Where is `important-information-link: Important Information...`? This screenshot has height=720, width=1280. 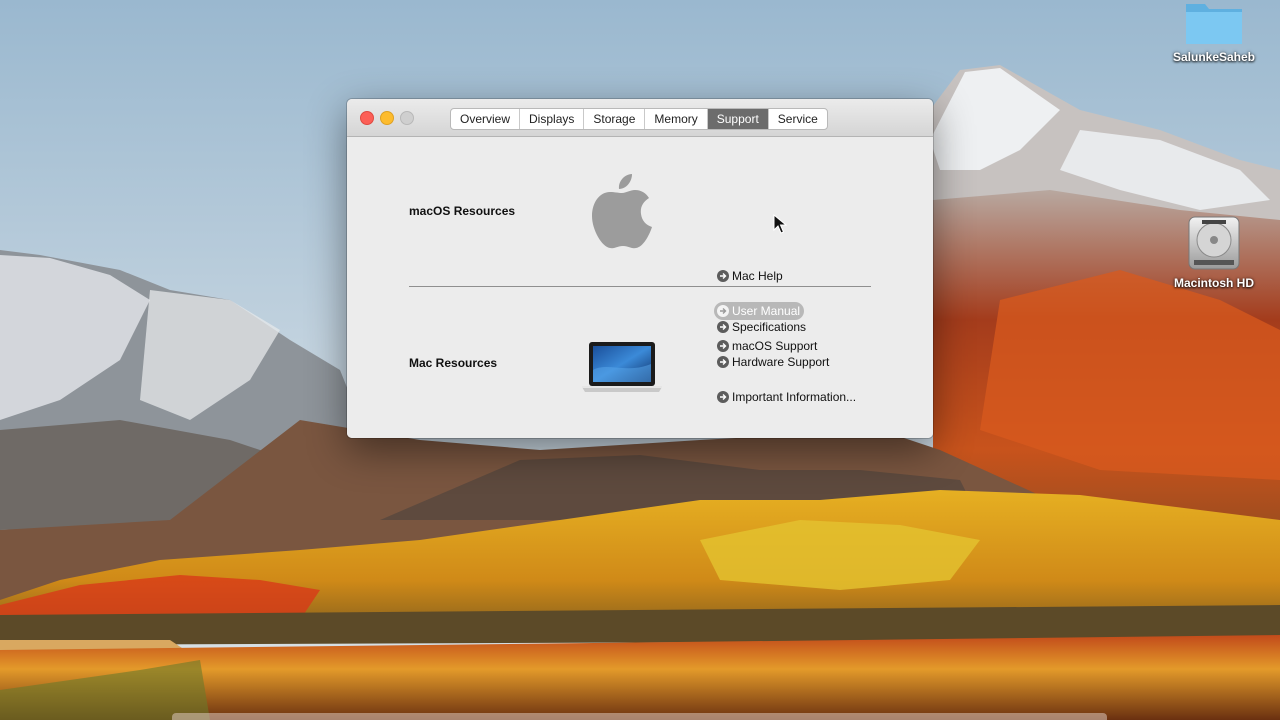 important-information-link: Important Information... is located at coordinates (786, 397).